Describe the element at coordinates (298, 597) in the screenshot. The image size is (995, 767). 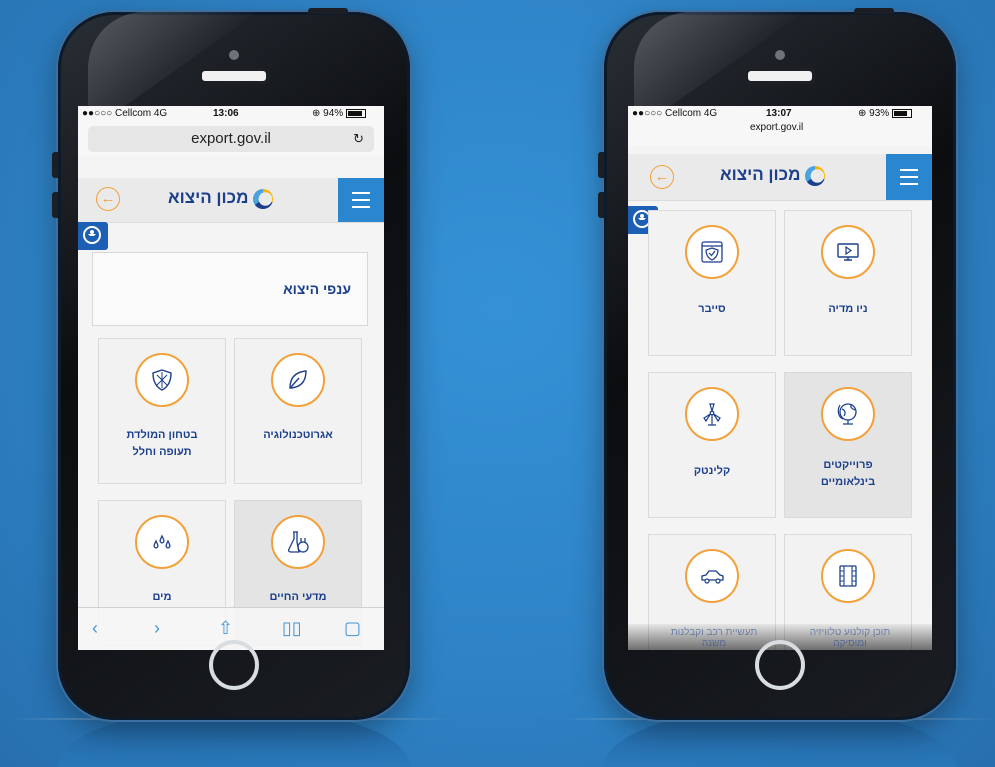
I see `tile-label: מדעי החיים` at that location.